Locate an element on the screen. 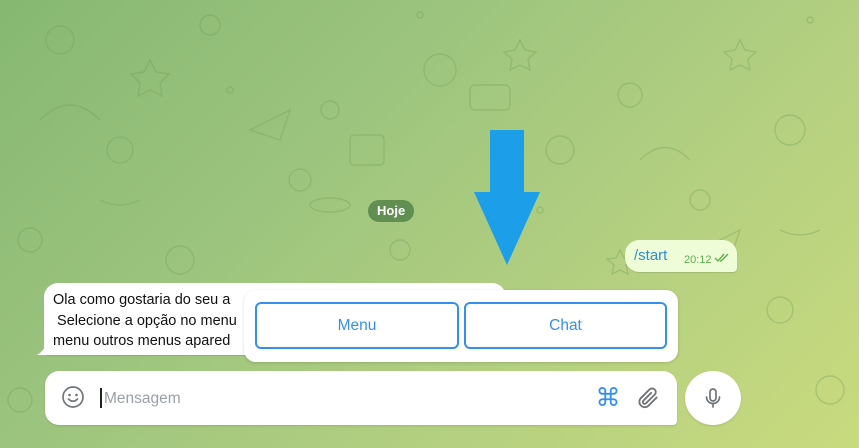 The height and width of the screenshot is (448, 859). keyboard-button-menu: Menu is located at coordinates (357, 325).